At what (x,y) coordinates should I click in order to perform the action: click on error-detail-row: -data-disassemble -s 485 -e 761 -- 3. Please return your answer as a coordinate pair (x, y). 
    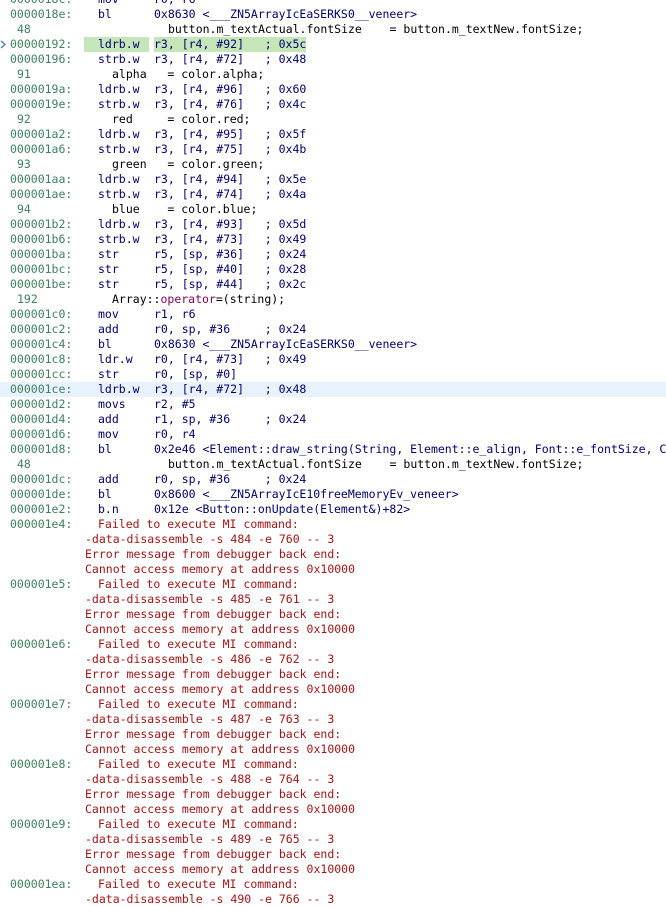
    Looking at the image, I should click on (333, 599).